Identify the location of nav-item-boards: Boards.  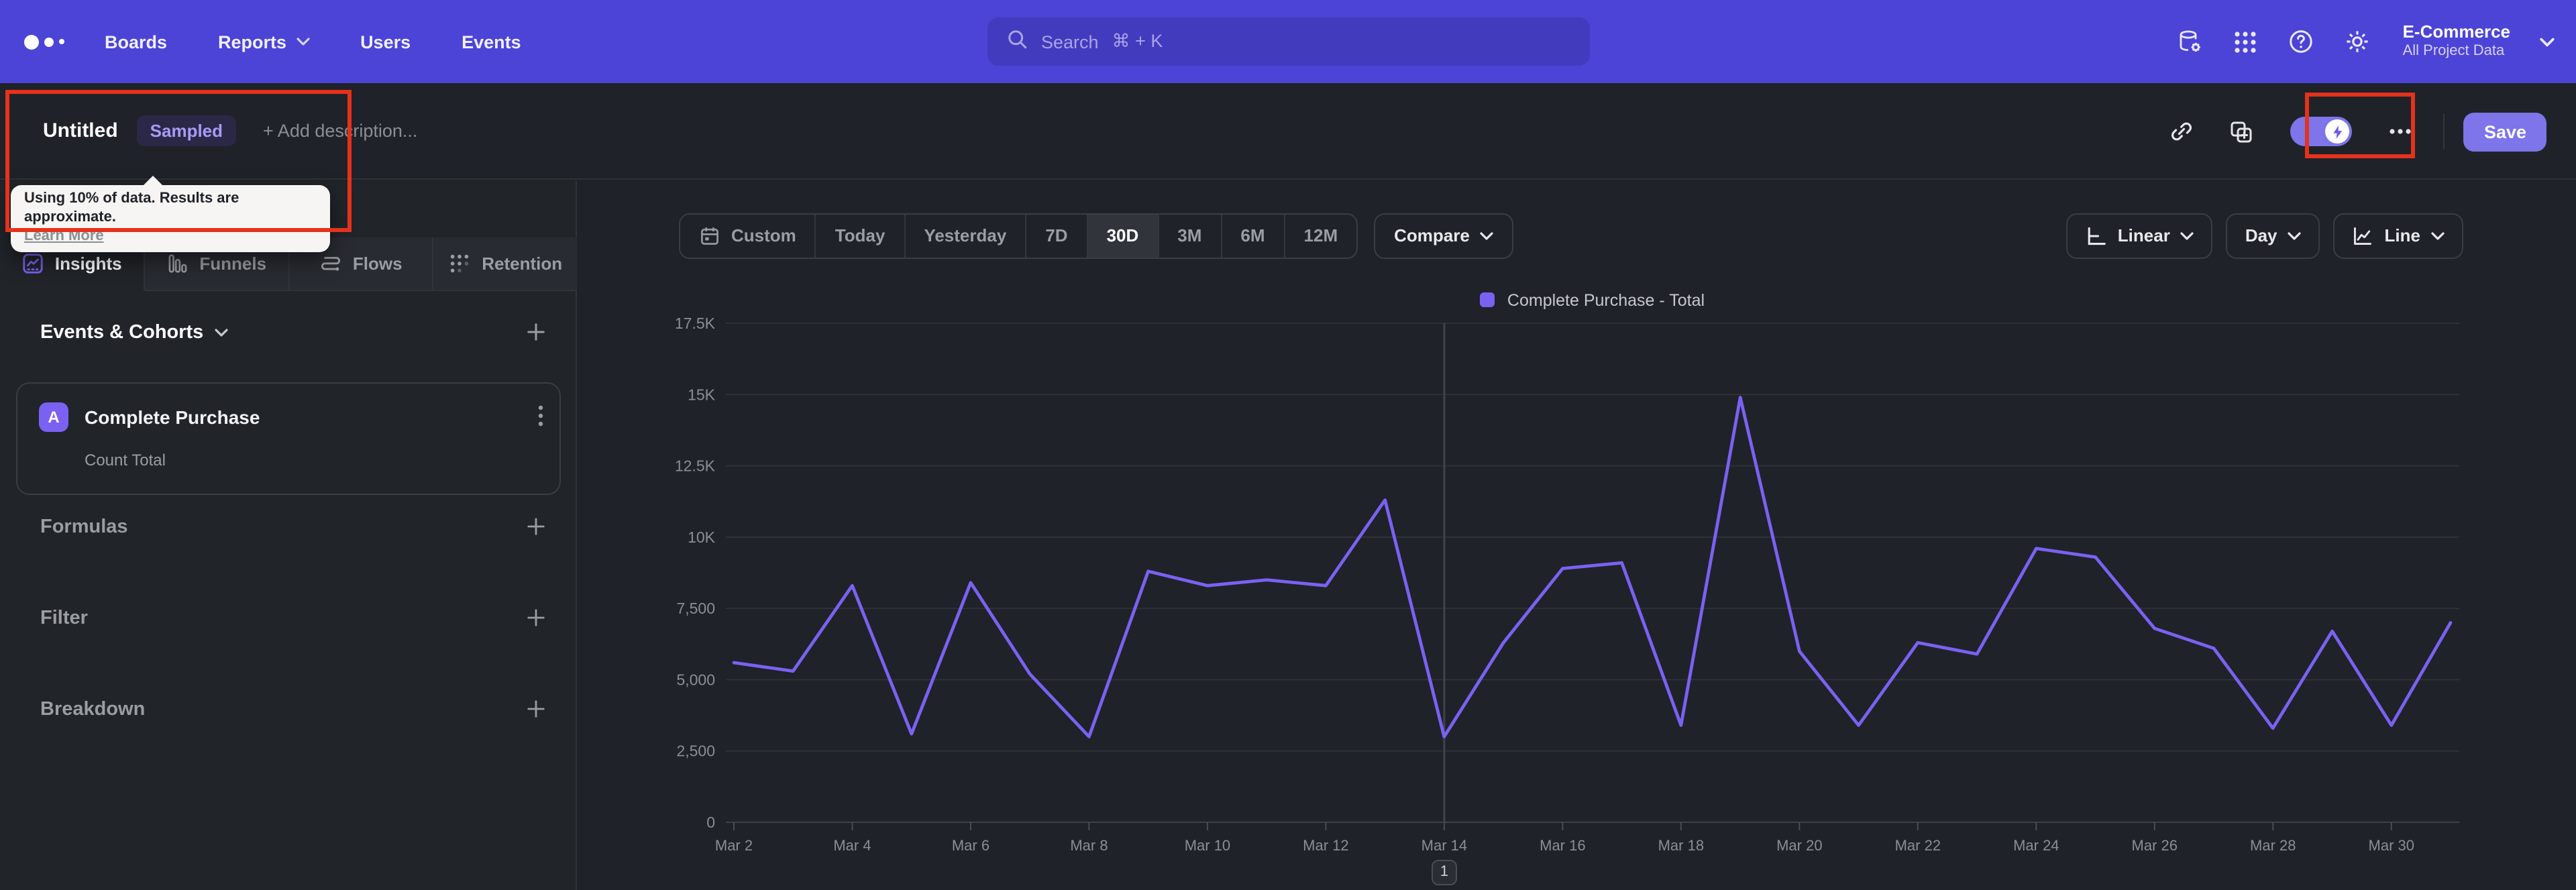
(136, 42).